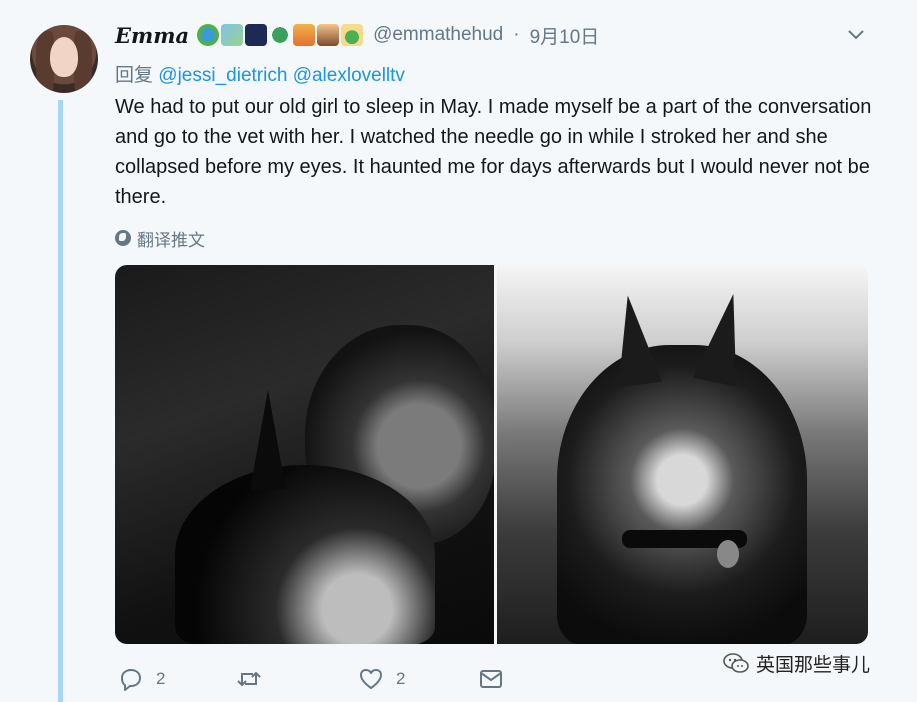 The height and width of the screenshot is (702, 917). Describe the element at coordinates (304, 35) in the screenshot. I see `sunrise-city-icon` at that location.